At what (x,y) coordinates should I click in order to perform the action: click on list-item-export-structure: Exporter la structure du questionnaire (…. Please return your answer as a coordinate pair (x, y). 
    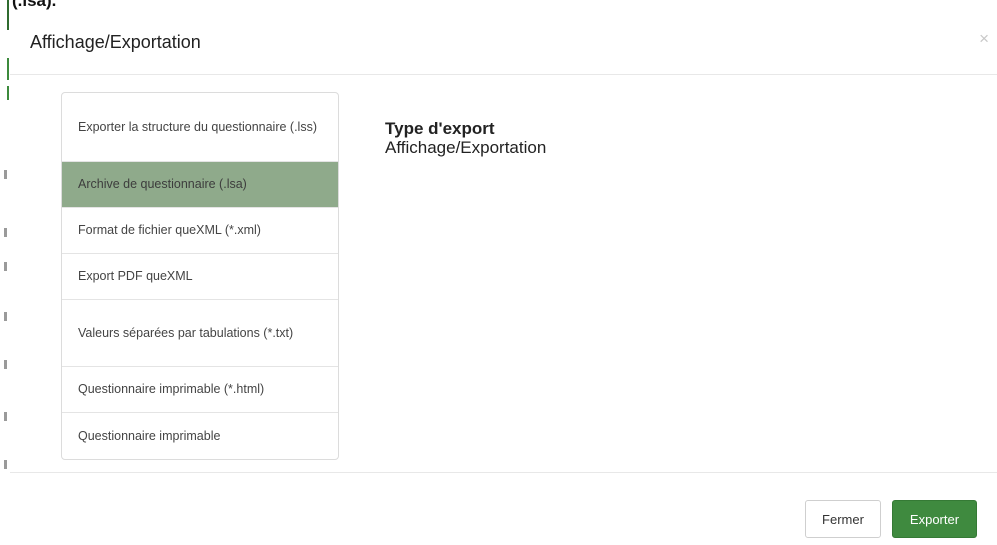
    Looking at the image, I should click on (200, 127).